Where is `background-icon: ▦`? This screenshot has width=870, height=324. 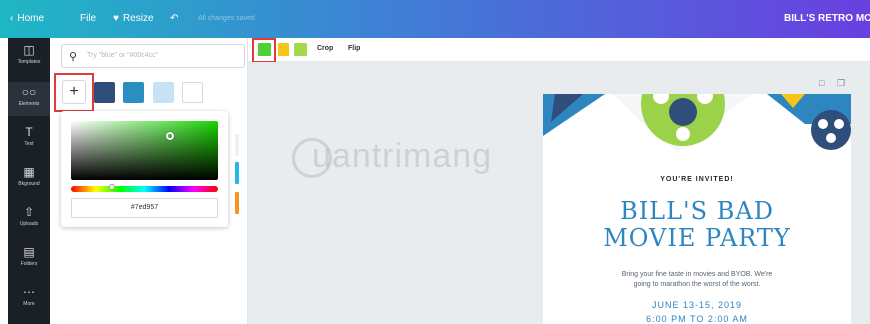
background-icon: ▦ is located at coordinates (29, 172).